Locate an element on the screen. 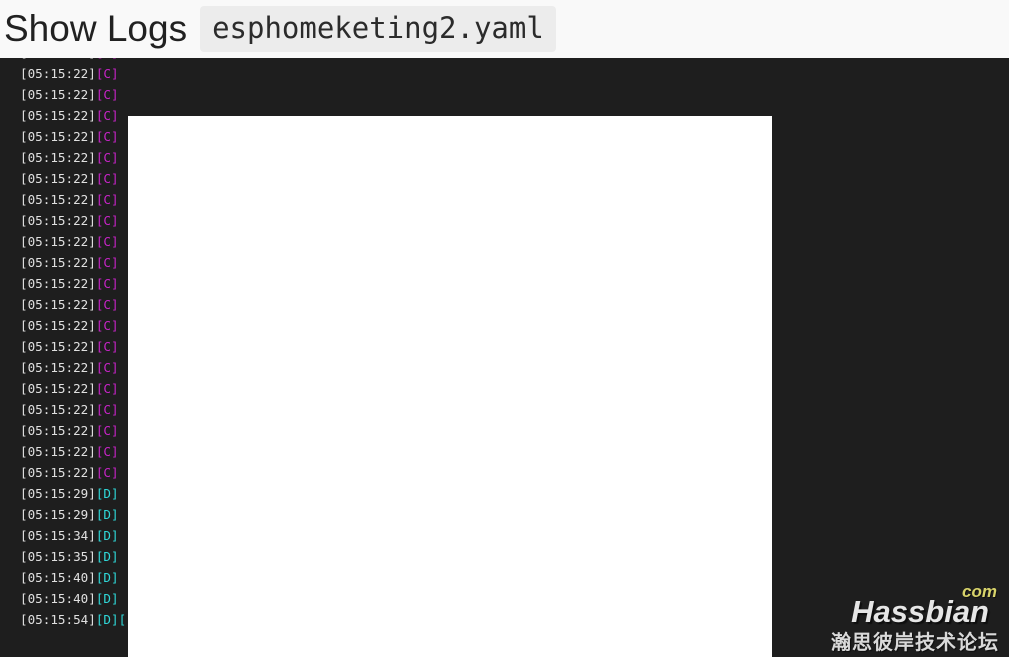 This screenshot has width=1009, height=657. log-timestamp: [05:15:34] is located at coordinates (58, 535).